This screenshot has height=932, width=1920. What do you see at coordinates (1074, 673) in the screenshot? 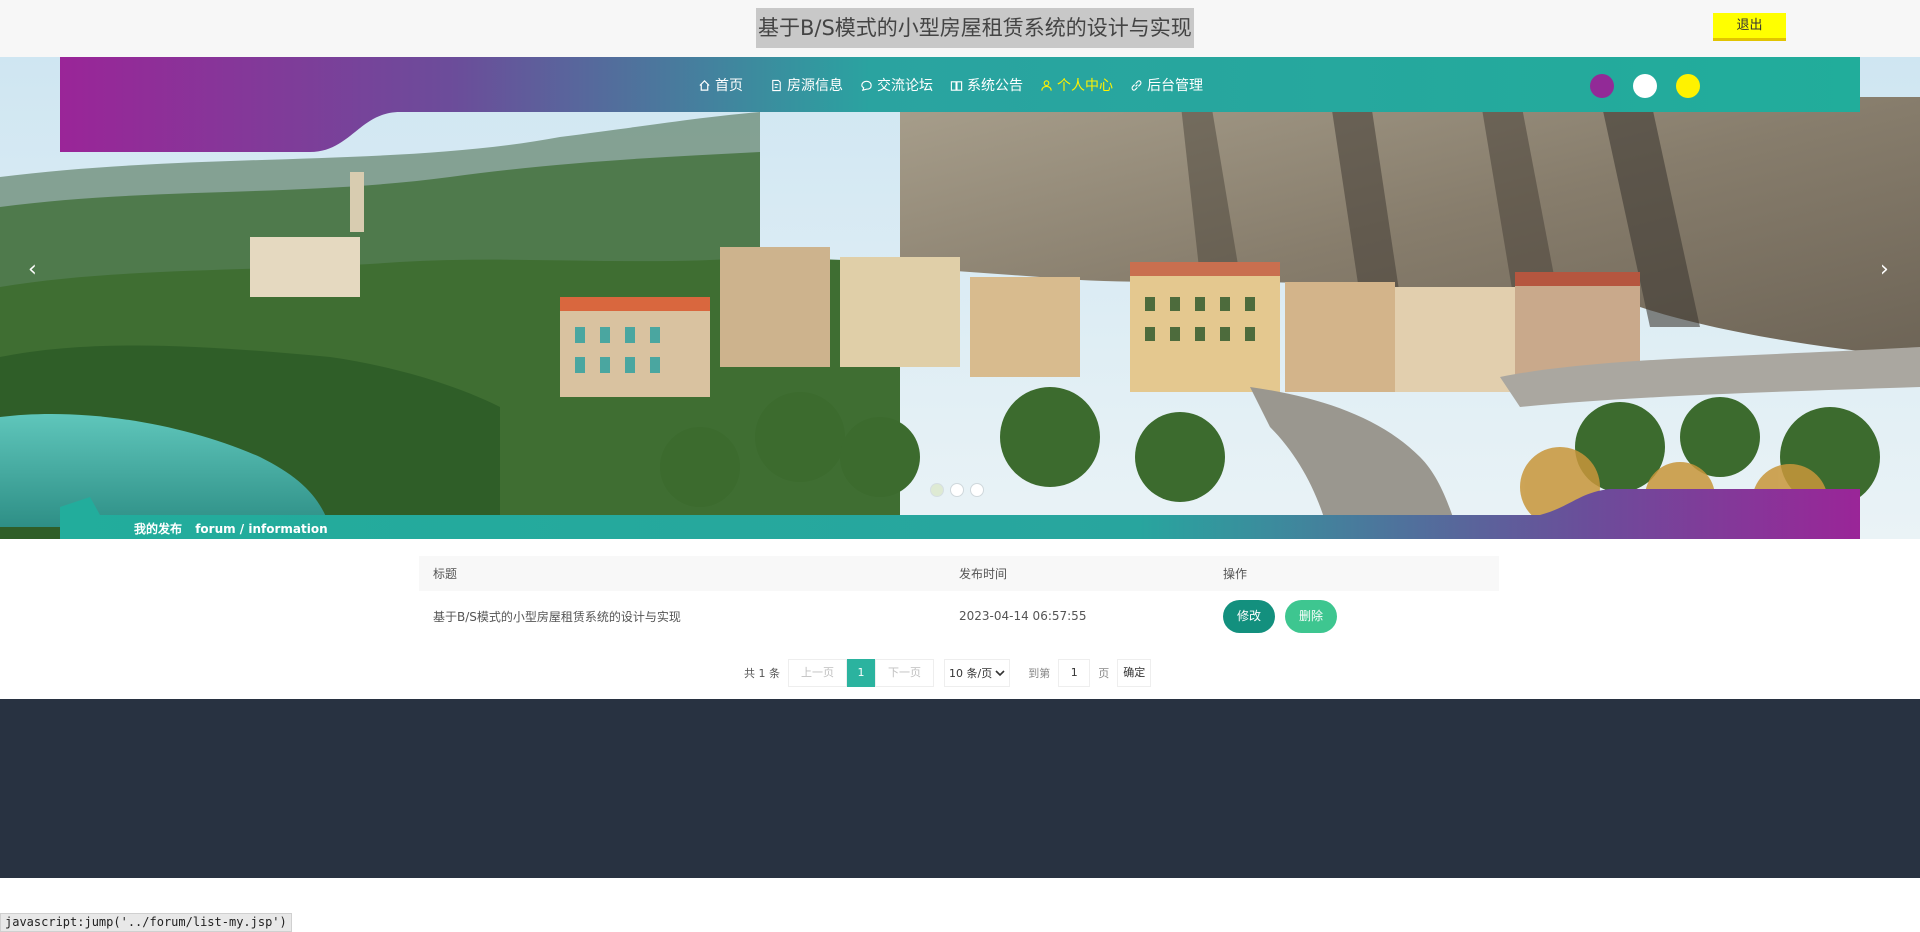
I see `goto-page-input: 1` at bounding box center [1074, 673].